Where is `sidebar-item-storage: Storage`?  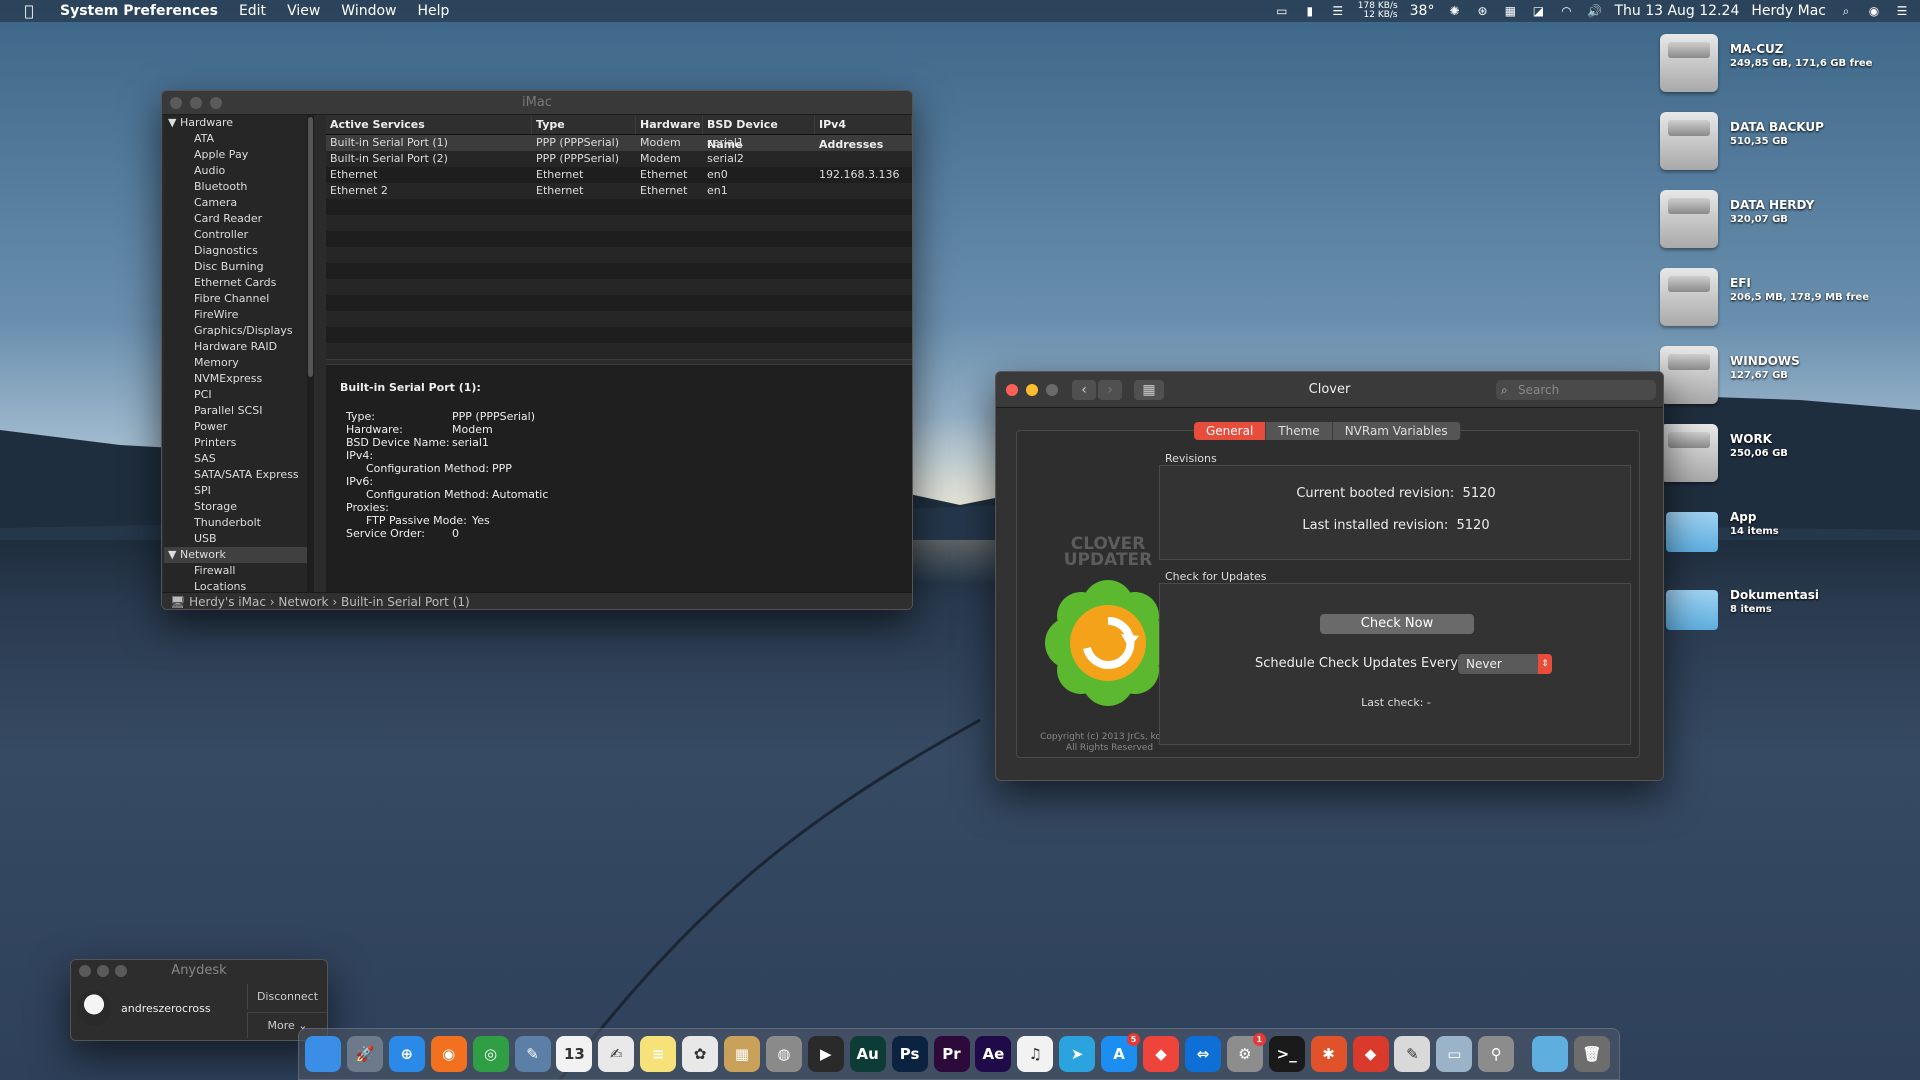 sidebar-item-storage: Storage is located at coordinates (239, 507).